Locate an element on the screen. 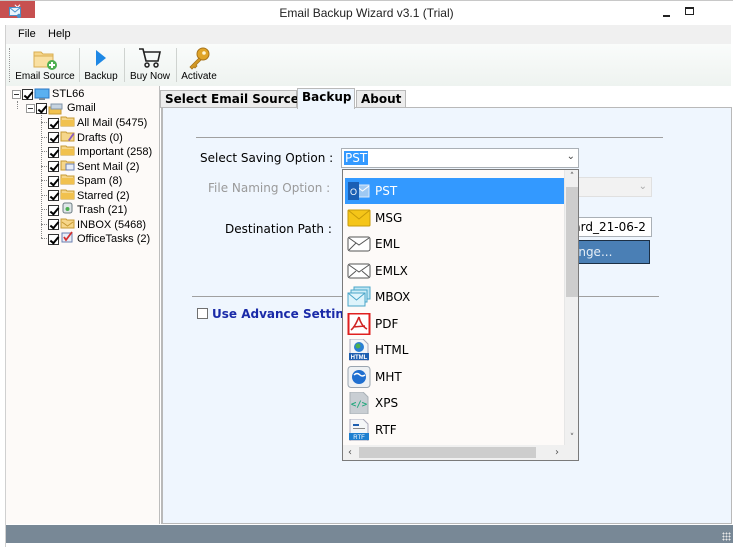  cart-icon is located at coordinates (150, 58).